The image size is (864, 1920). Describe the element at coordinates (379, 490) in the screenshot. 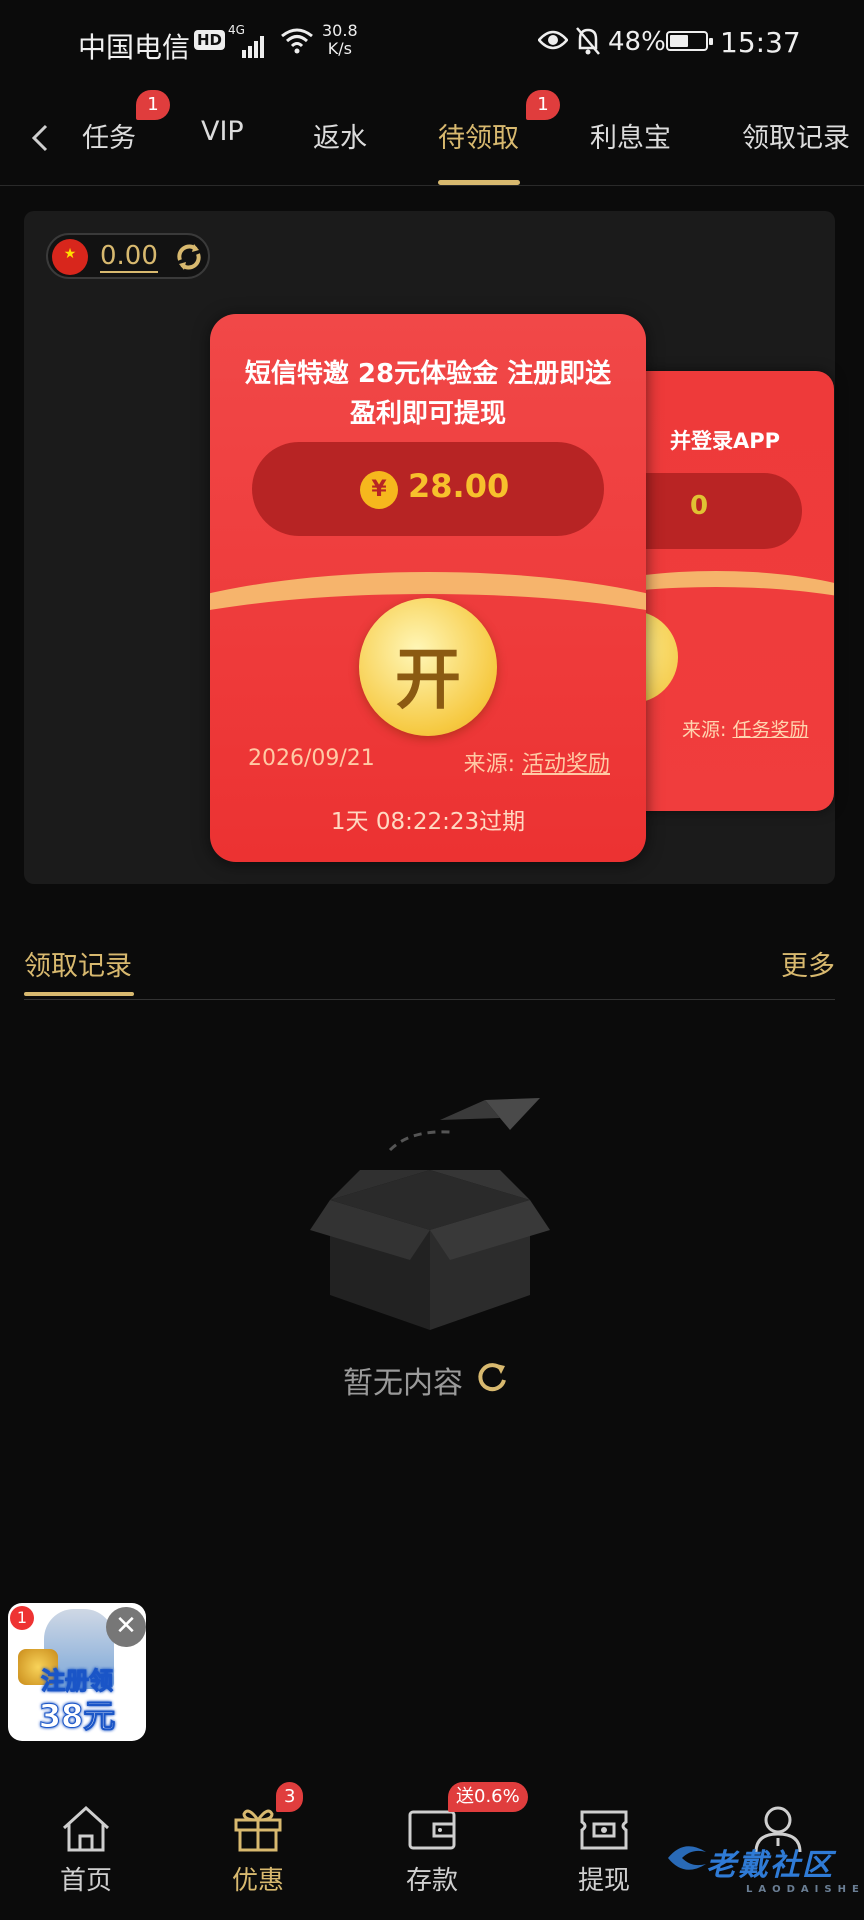

I see `yen-icon: ¥` at that location.